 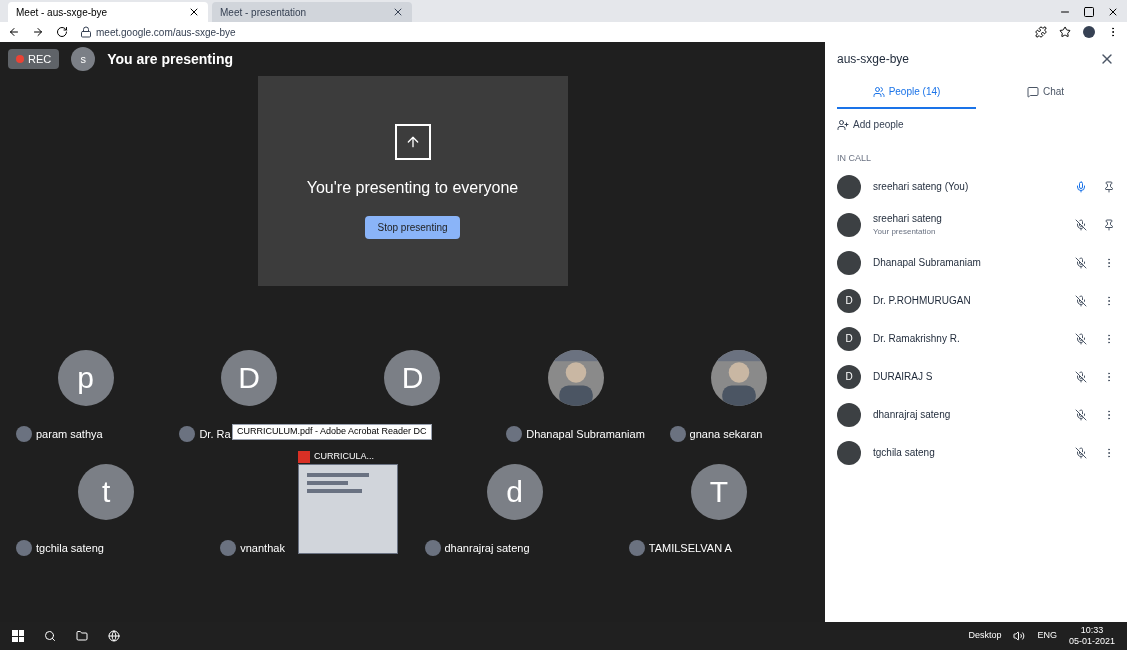 I want to click on presenting-message: You're presenting to everyone, so click(x=412, y=187).